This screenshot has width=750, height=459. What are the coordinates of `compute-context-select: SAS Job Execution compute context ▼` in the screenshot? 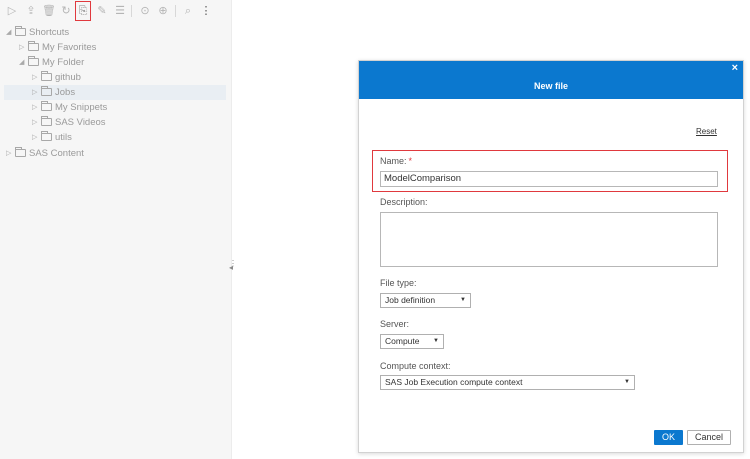 It's located at (507, 382).